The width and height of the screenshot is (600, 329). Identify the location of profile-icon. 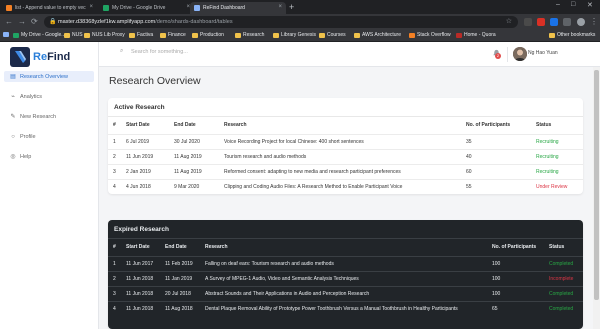
(581, 22).